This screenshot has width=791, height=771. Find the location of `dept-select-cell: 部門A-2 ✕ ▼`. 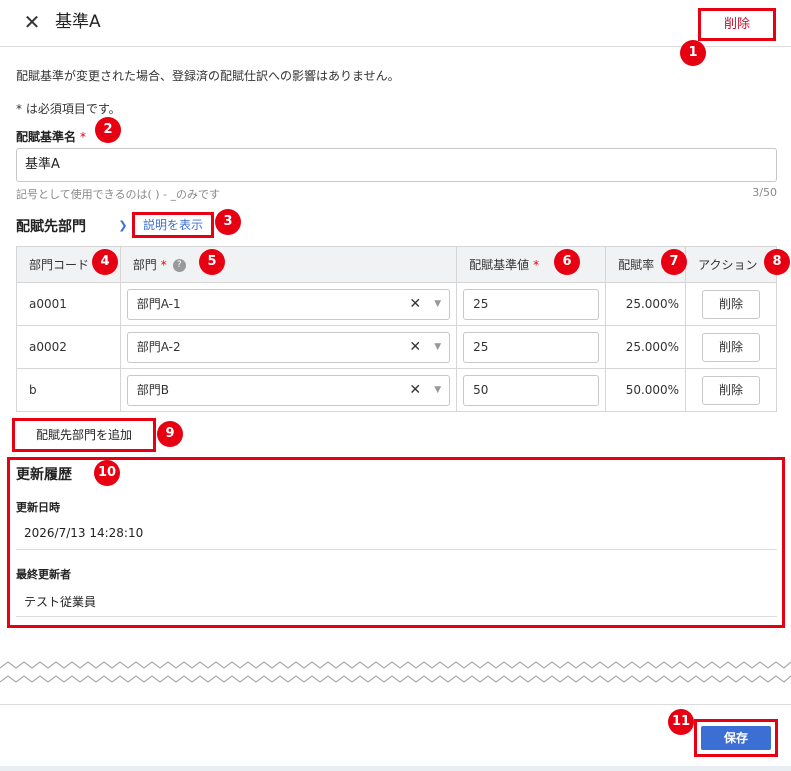

dept-select-cell: 部門A-2 ✕ ▼ is located at coordinates (288, 347).